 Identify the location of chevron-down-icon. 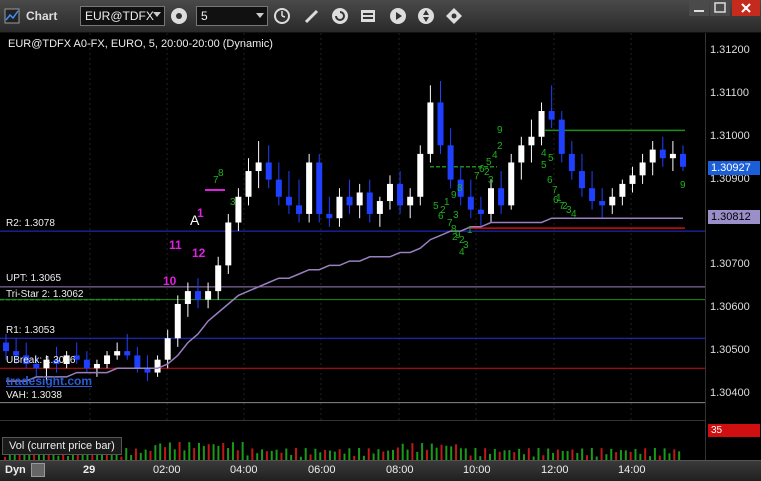
(157, 14).